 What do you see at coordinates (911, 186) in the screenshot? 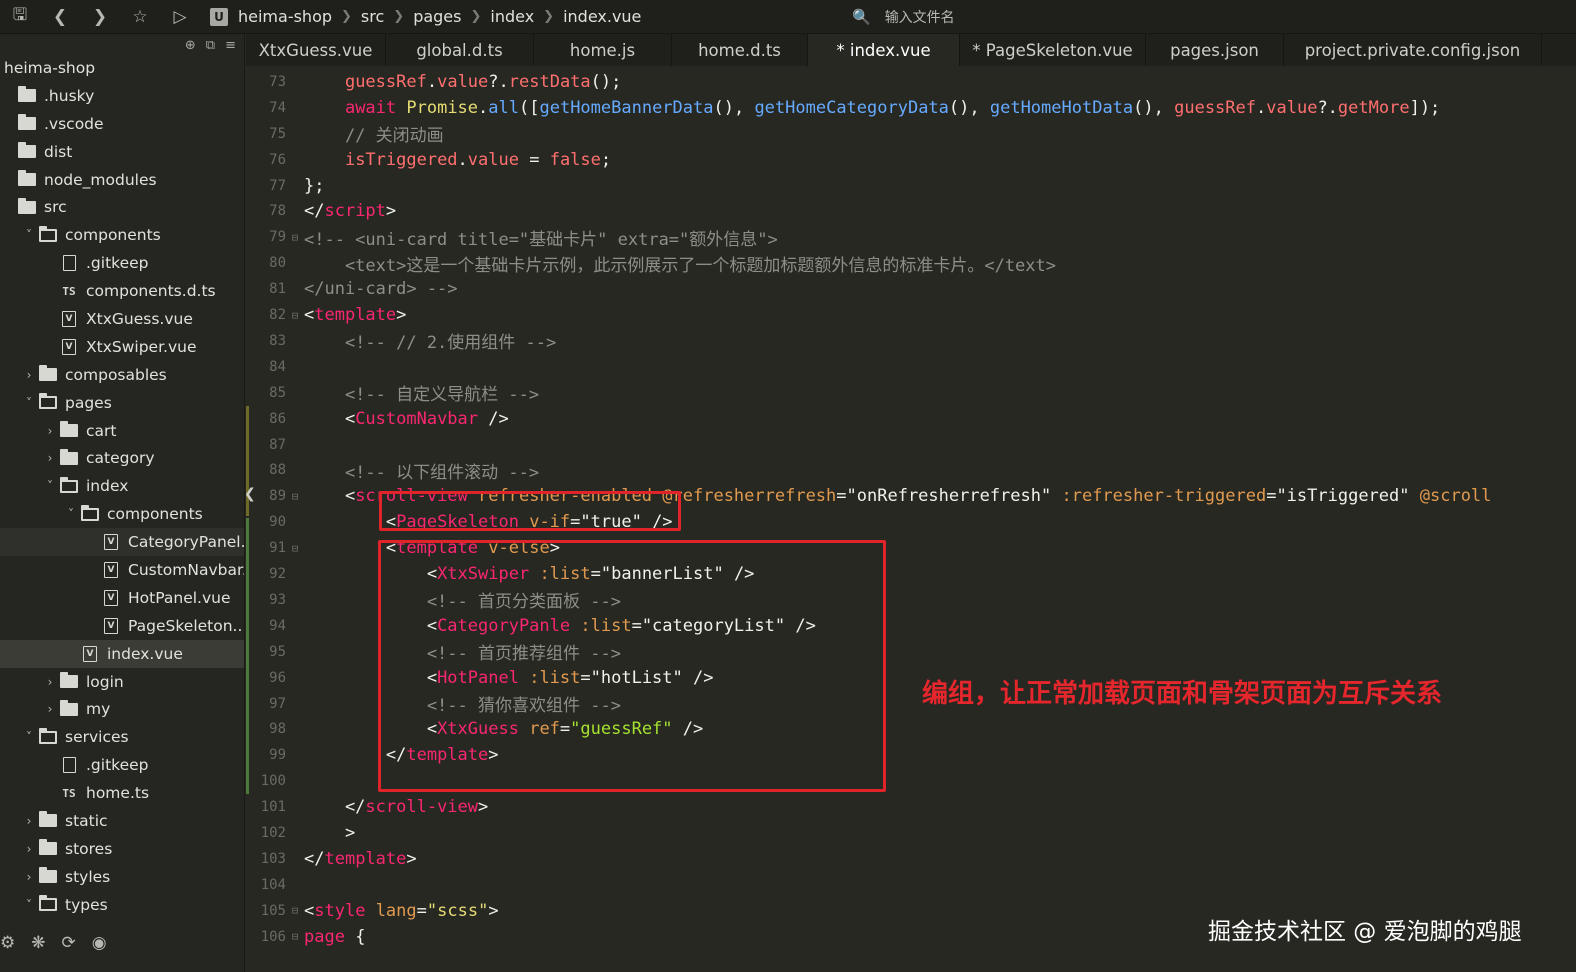
I see `code-line: 77};` at bounding box center [911, 186].